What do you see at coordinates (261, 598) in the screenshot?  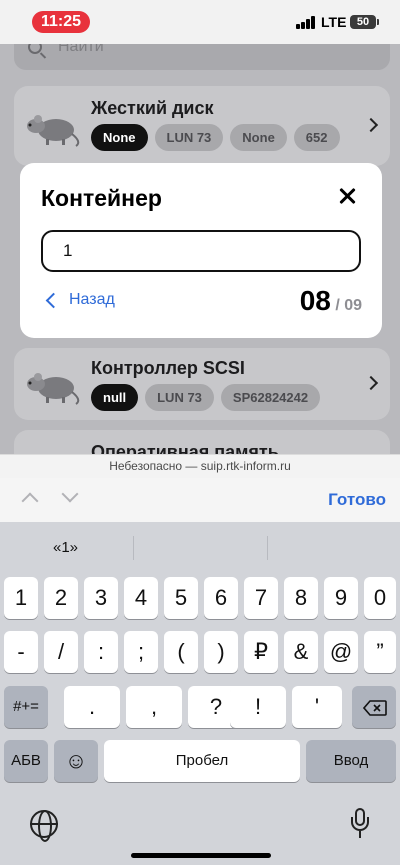 I see `key-7: 7` at bounding box center [261, 598].